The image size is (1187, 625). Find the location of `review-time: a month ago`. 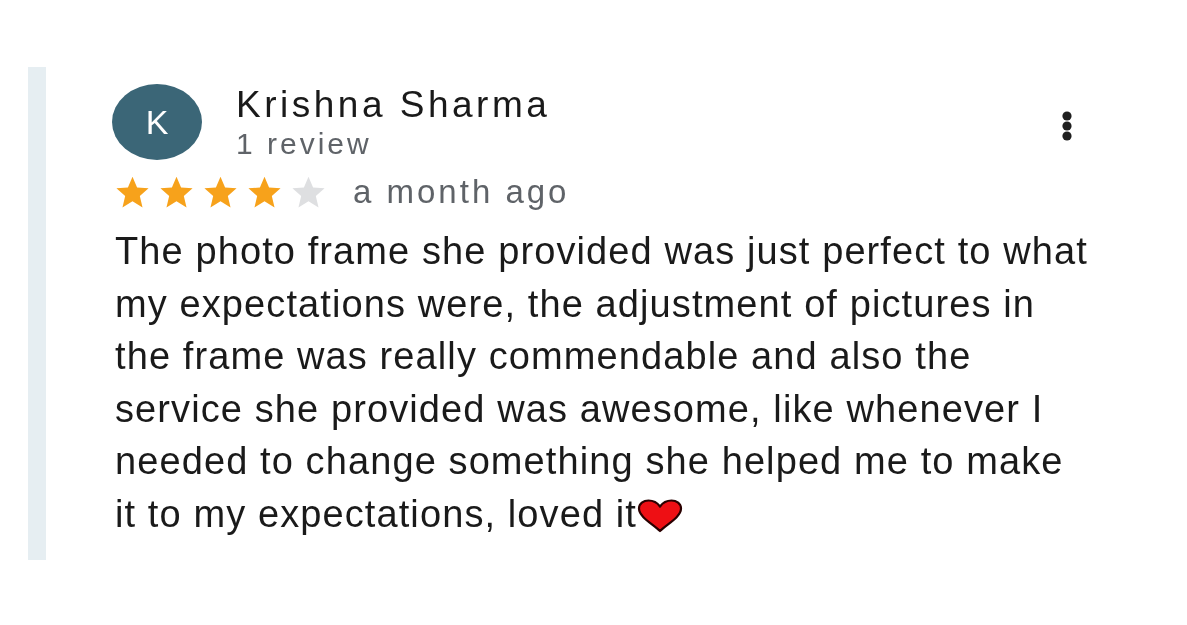

review-time: a month ago is located at coordinates (461, 192).